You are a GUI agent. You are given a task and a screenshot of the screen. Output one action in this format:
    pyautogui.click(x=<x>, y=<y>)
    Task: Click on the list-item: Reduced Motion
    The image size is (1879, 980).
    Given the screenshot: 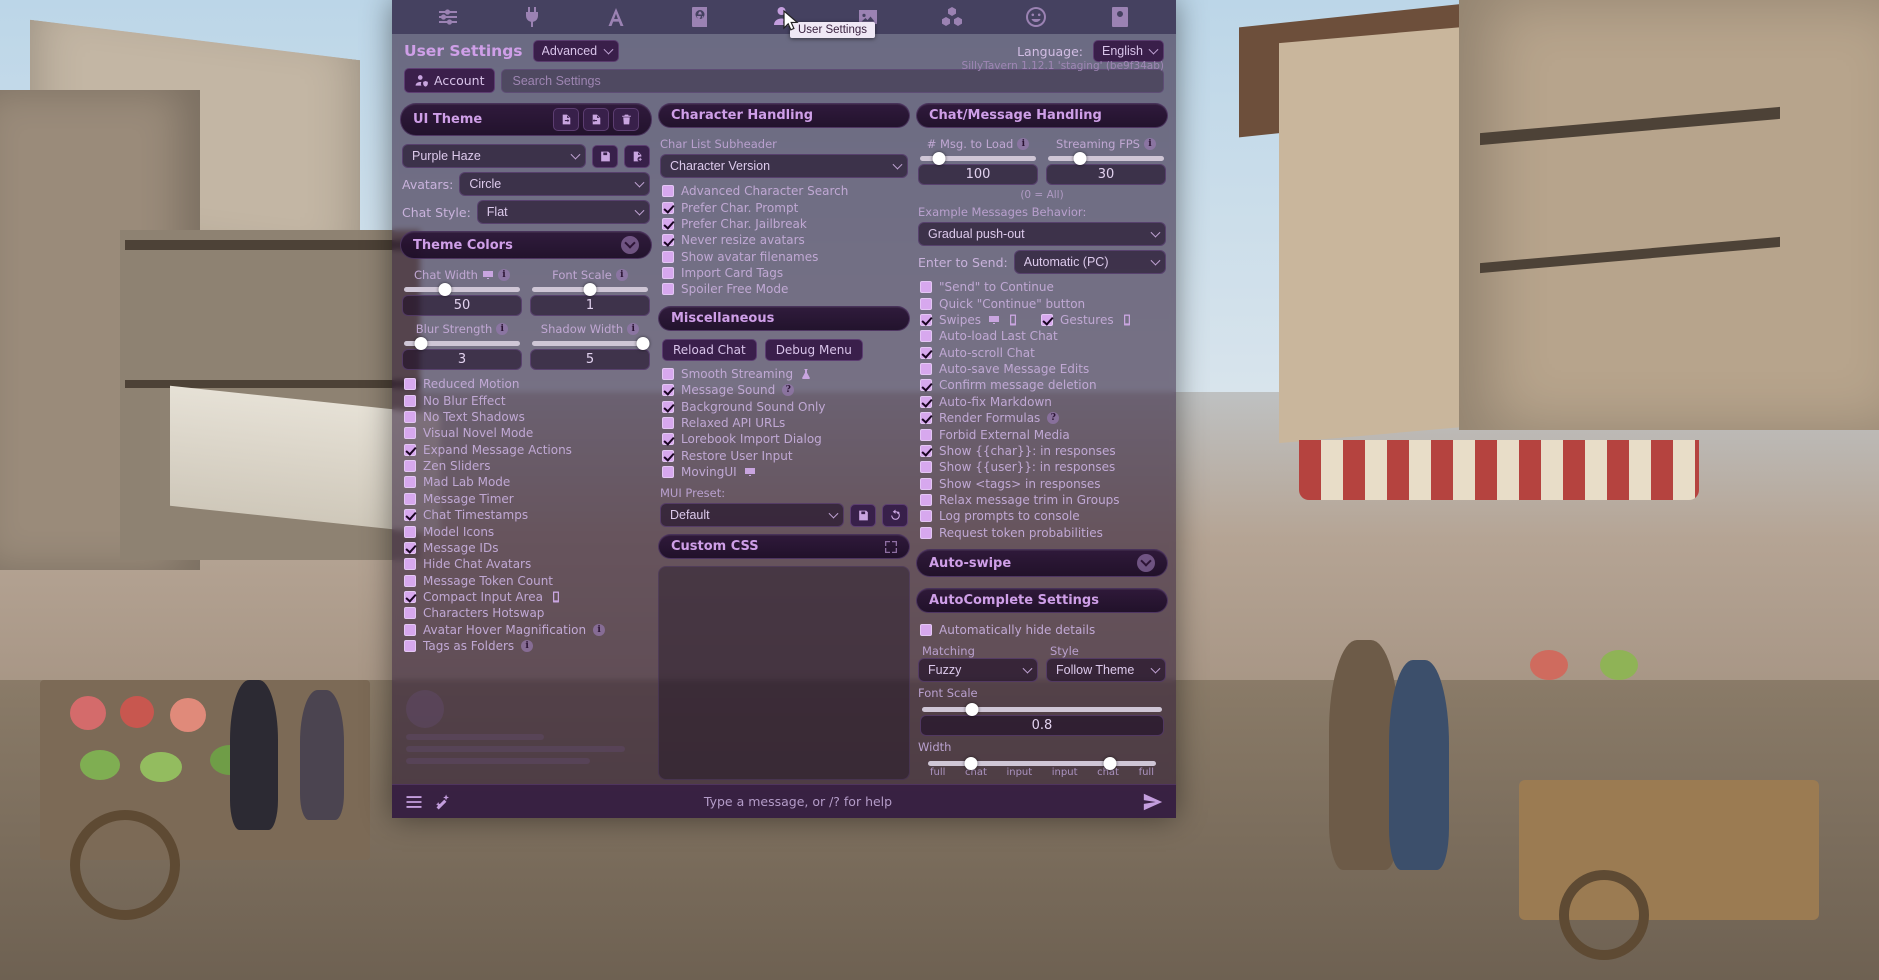 What is the action you would take?
    pyautogui.click(x=526, y=384)
    